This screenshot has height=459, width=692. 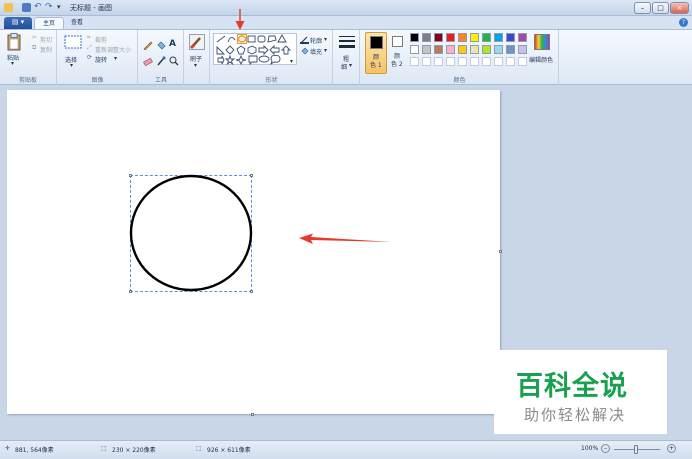 I want to click on select-button: 选择 ▾, so click(x=73, y=51).